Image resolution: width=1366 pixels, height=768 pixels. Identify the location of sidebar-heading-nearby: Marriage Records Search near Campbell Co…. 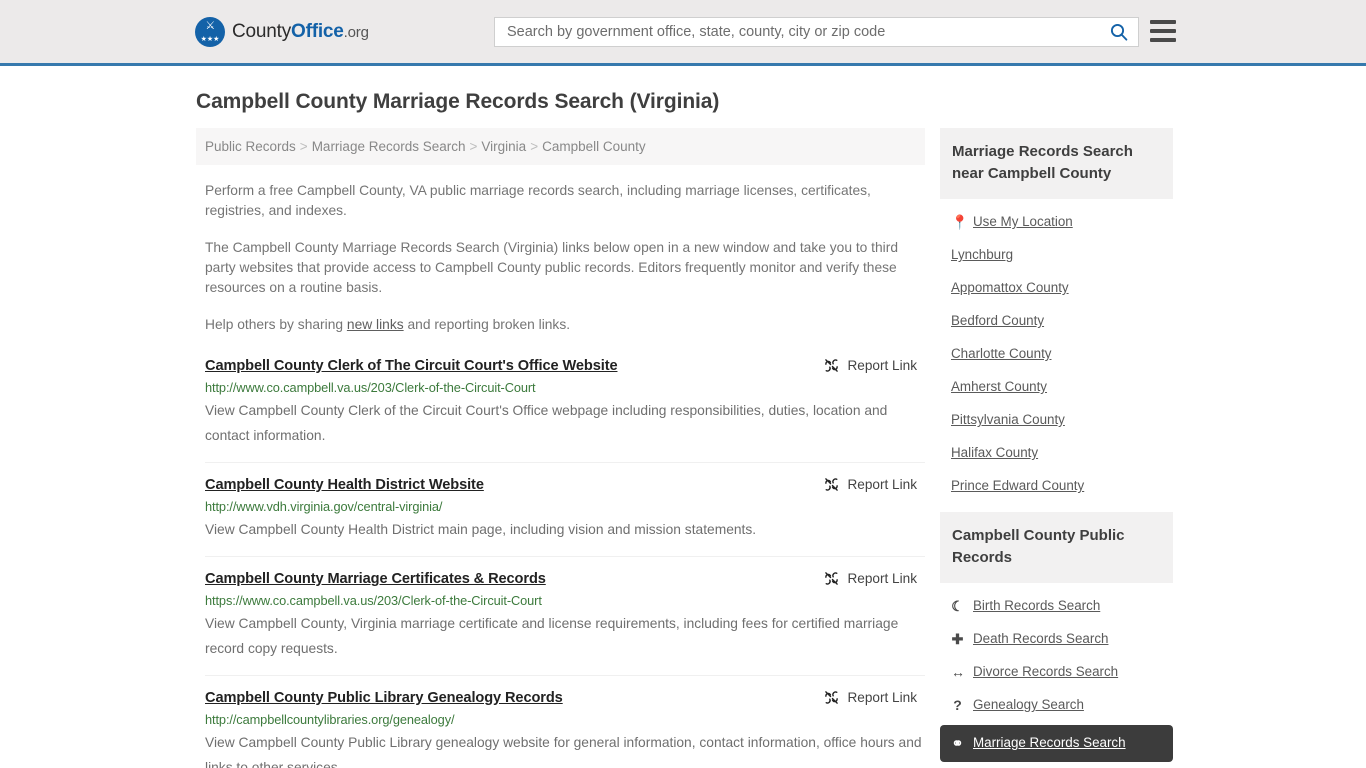
(1056, 163).